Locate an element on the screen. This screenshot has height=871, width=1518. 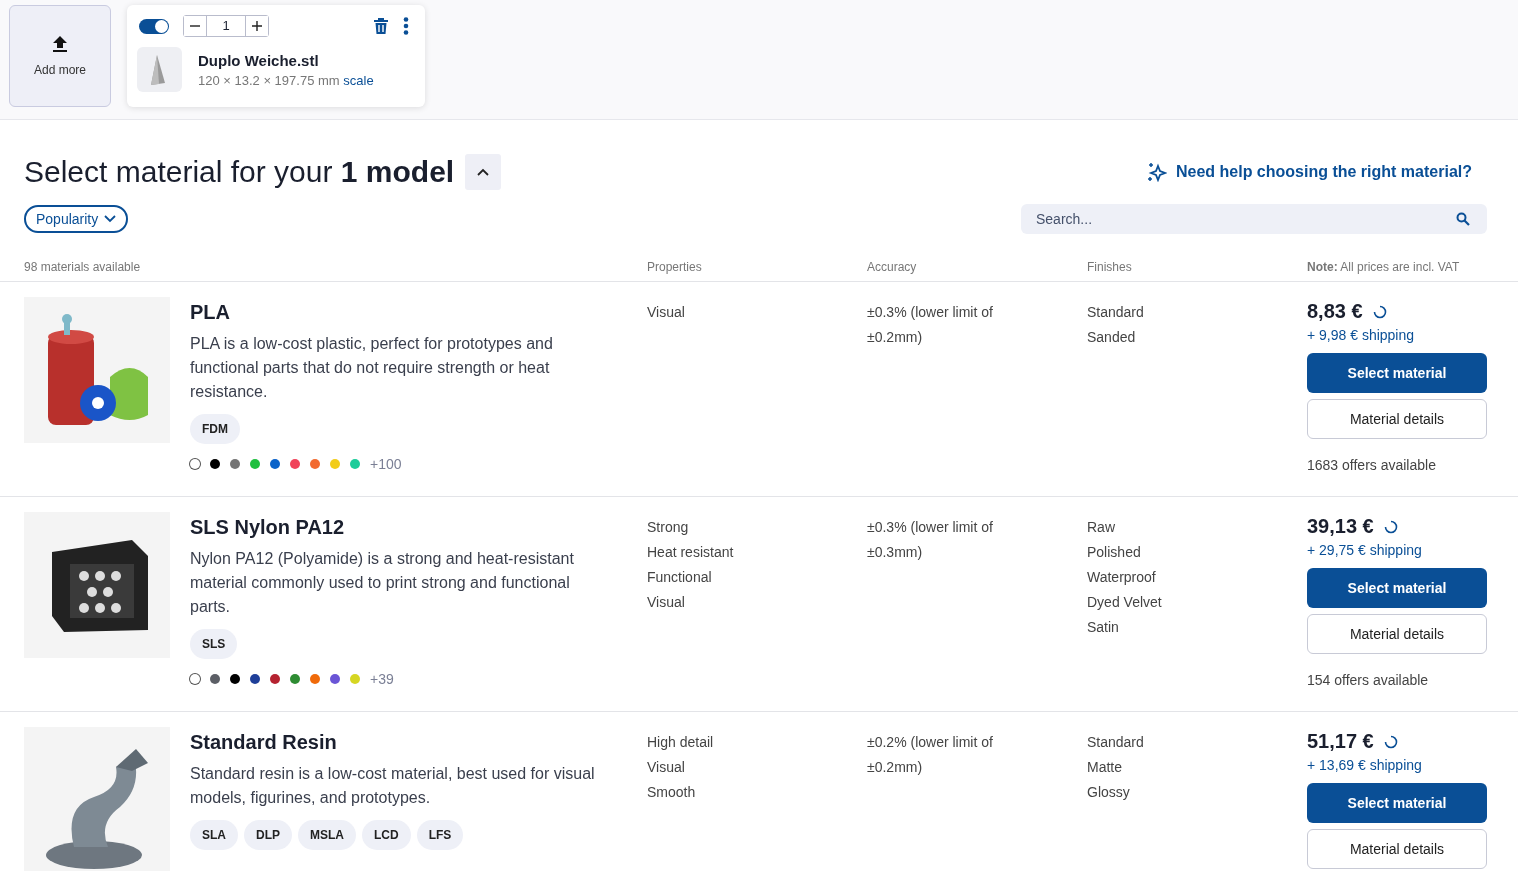
material-name: SLS Nylon PA12 is located at coordinates (268, 527).